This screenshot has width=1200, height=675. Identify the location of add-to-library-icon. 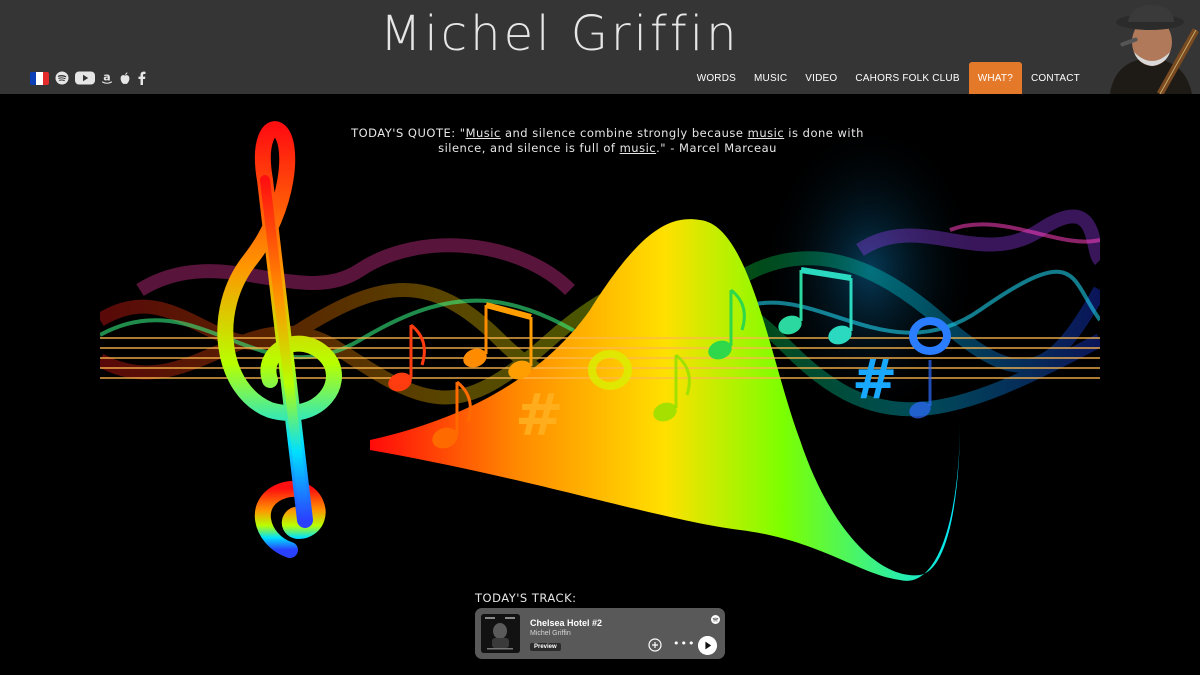
(655, 645).